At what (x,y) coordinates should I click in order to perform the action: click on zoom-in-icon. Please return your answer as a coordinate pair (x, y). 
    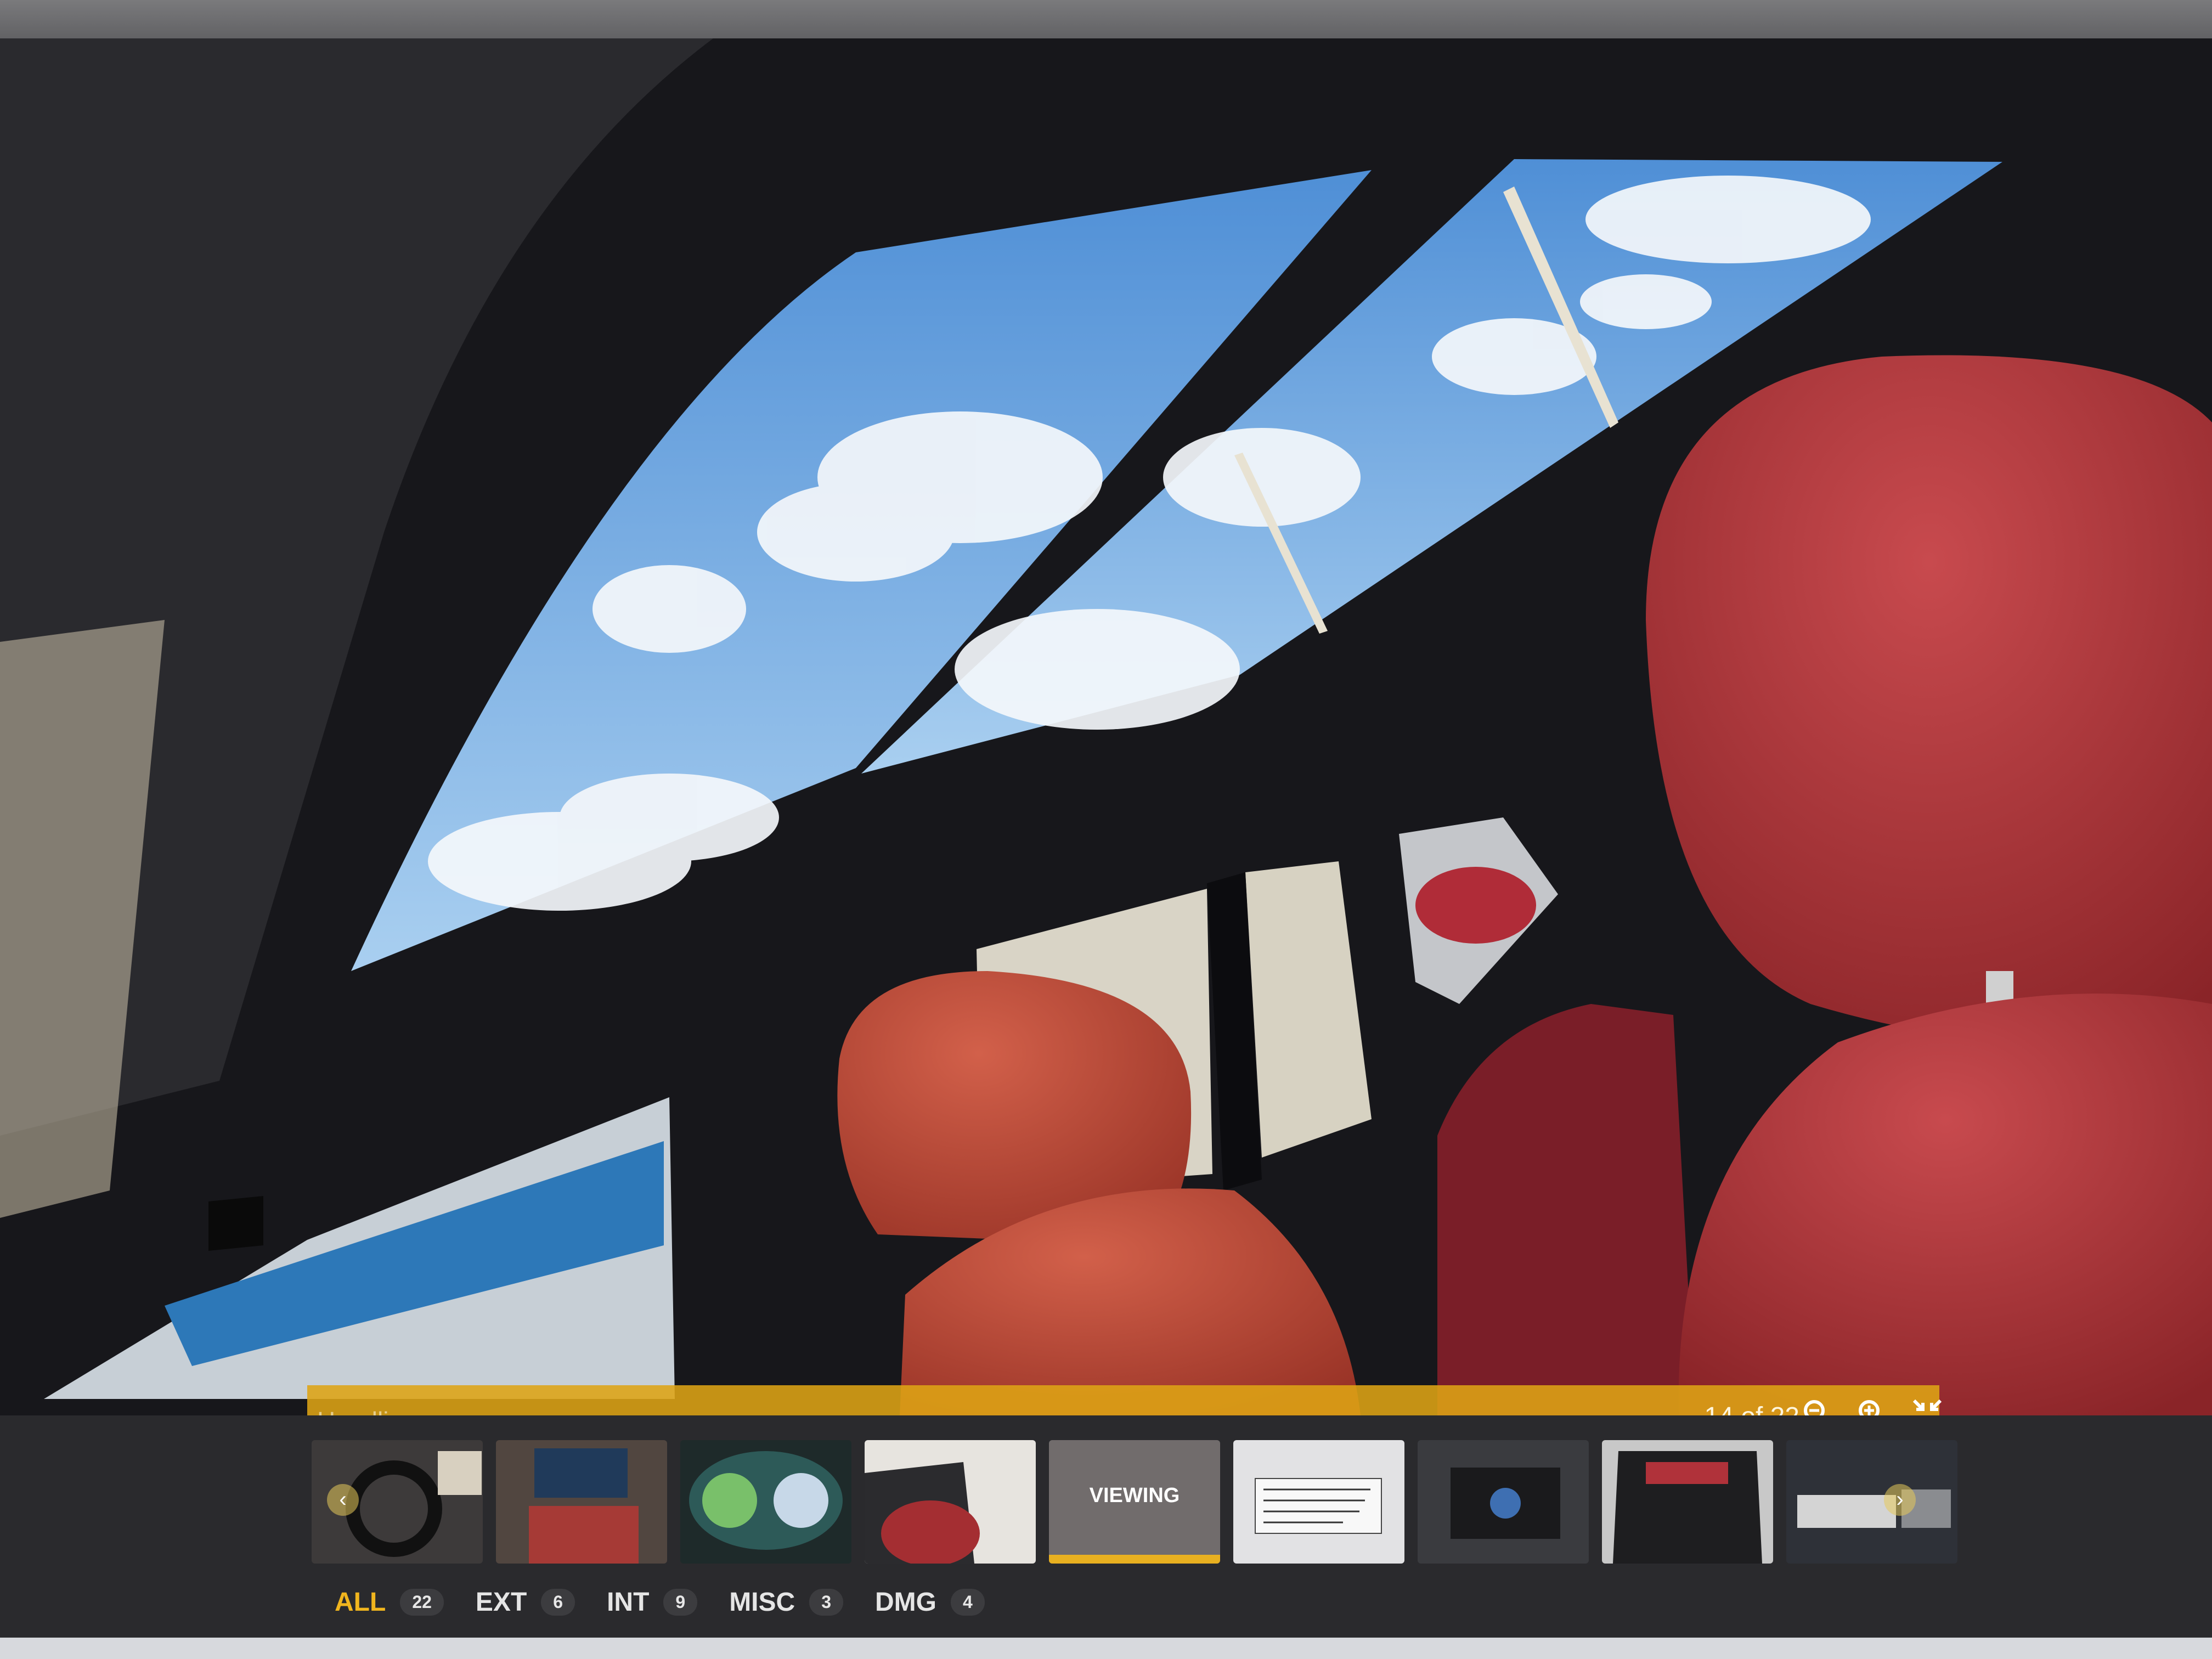
    Looking at the image, I should click on (1875, 1406).